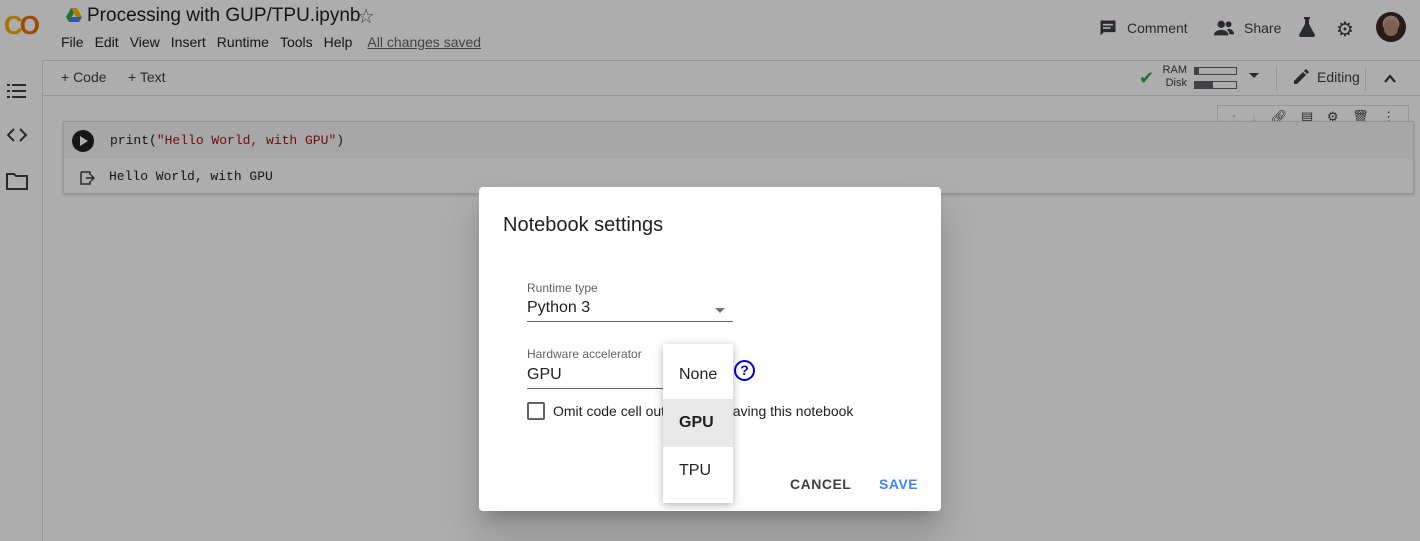 The height and width of the screenshot is (541, 1420). I want to click on hardware-accelerator-value: GPU, so click(544, 374).